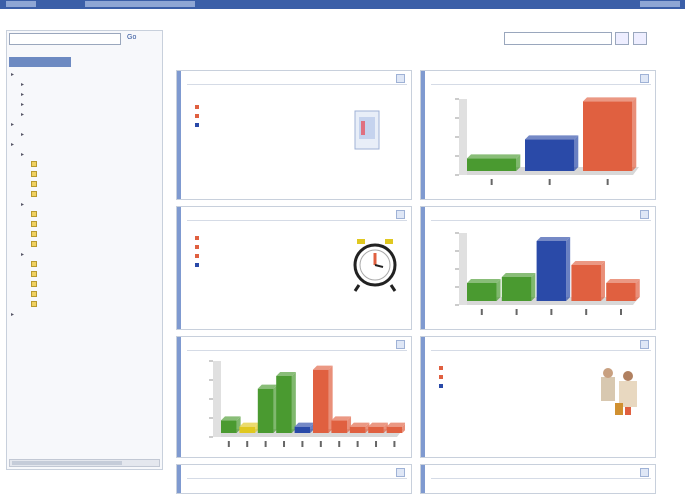 This screenshot has width=685, height=496. Describe the element at coordinates (622, 38) in the screenshot. I see `view-go-button` at that location.